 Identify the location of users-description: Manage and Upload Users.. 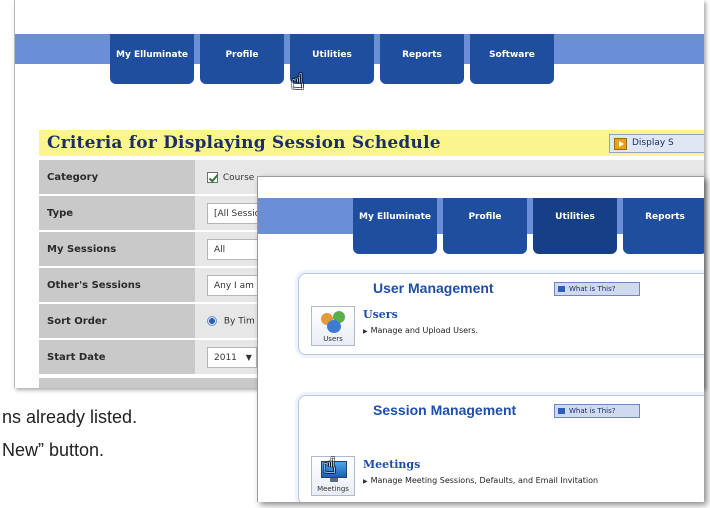
(420, 330).